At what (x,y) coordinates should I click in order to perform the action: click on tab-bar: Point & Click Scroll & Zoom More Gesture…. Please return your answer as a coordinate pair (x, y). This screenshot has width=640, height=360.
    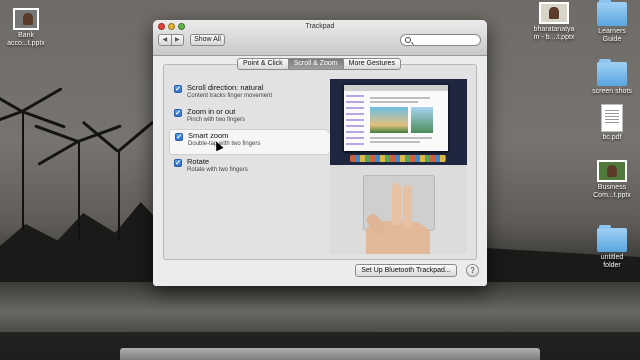
    Looking at the image, I should click on (319, 64).